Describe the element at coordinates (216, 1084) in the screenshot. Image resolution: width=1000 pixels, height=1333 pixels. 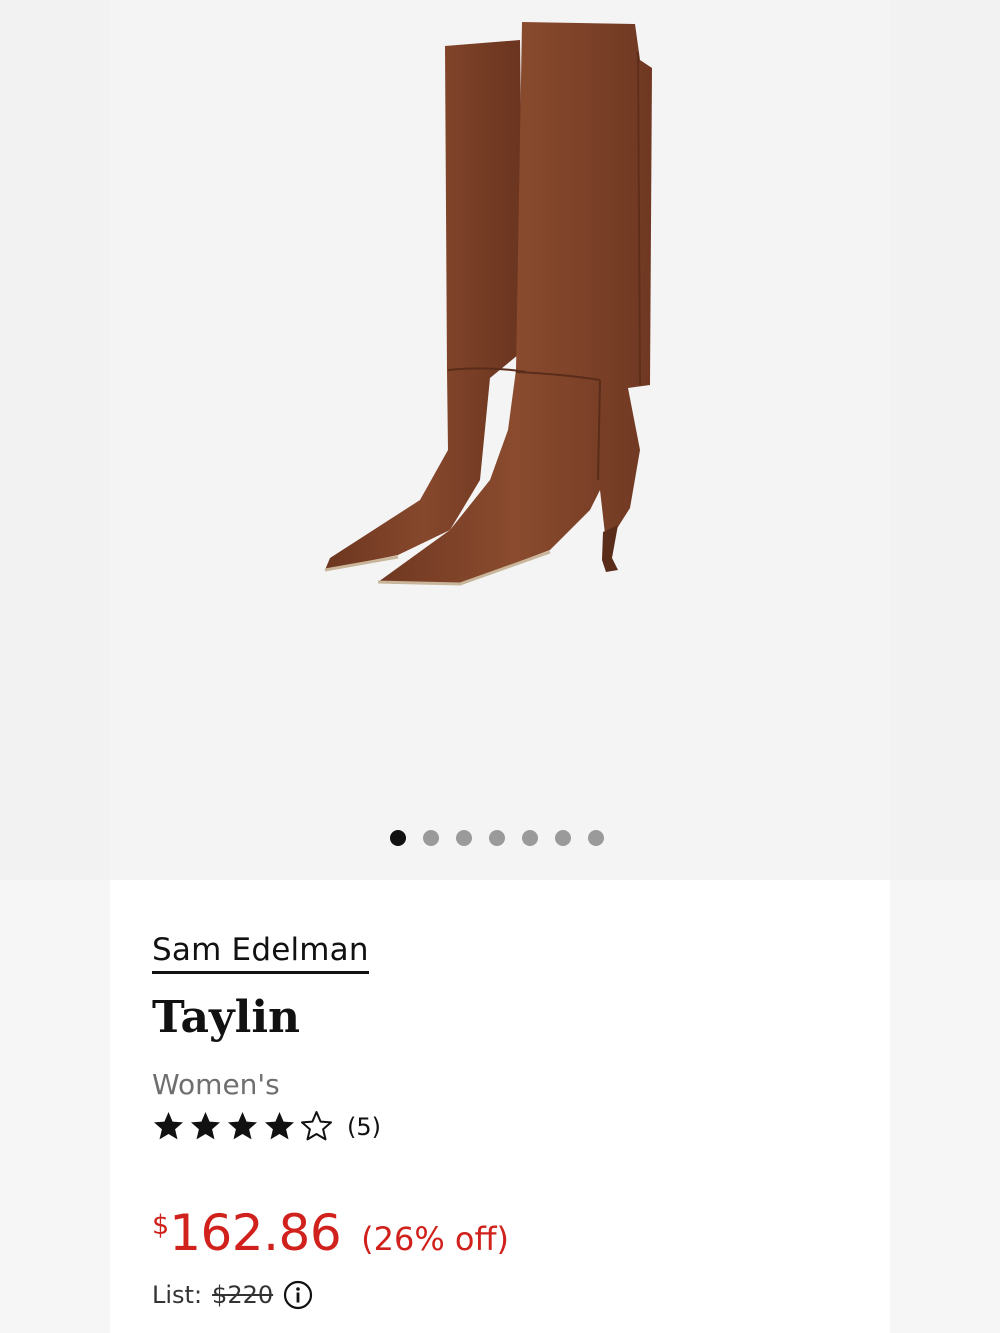
I see `product-gender: Women's` at that location.